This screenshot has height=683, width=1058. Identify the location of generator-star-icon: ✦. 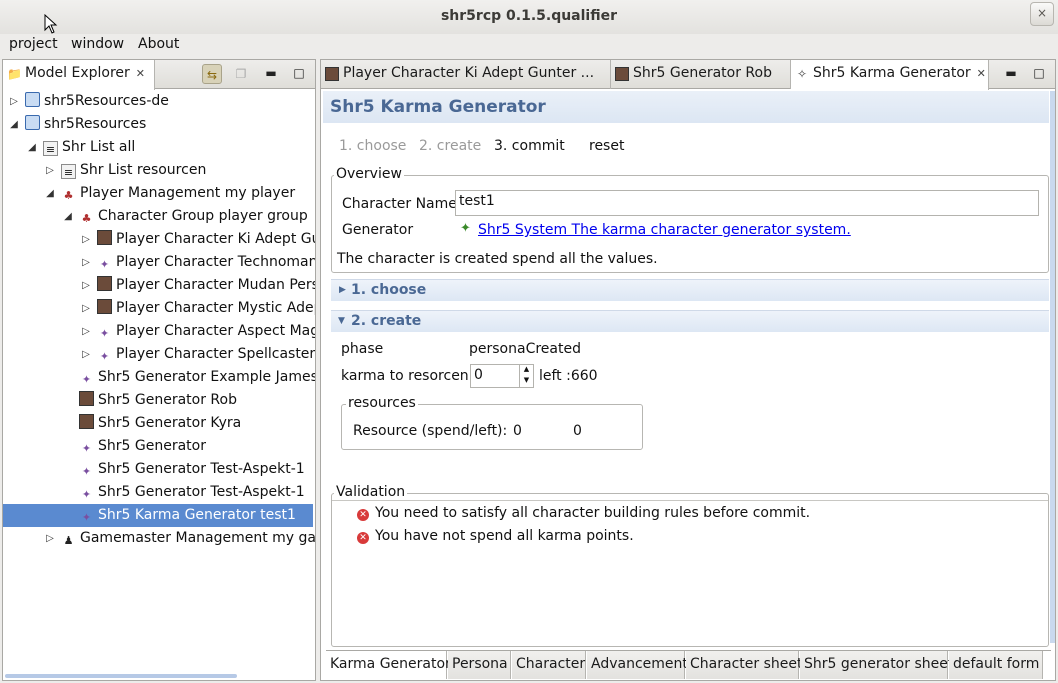
(86, 471).